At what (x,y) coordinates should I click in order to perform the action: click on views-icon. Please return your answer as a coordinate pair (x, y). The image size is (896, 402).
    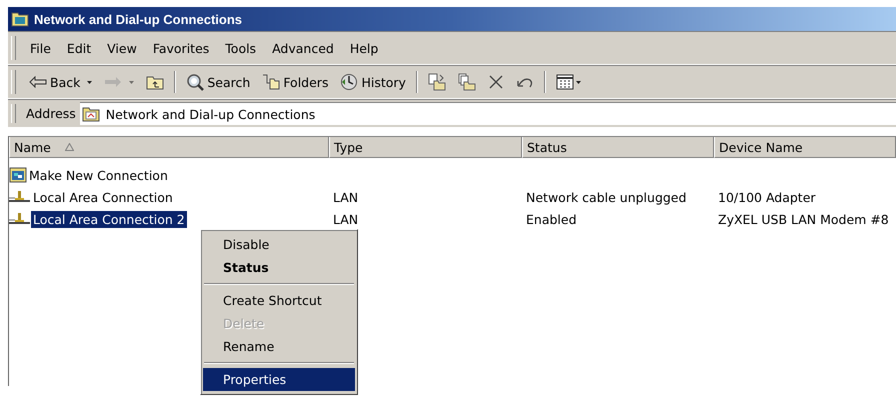
    Looking at the image, I should click on (569, 82).